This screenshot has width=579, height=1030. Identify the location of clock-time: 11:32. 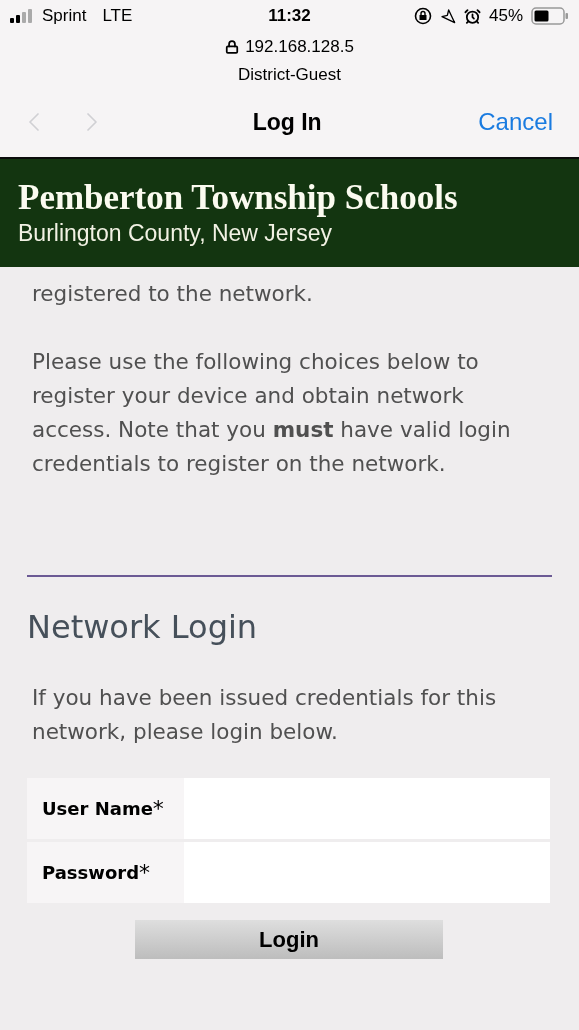
(289, 16).